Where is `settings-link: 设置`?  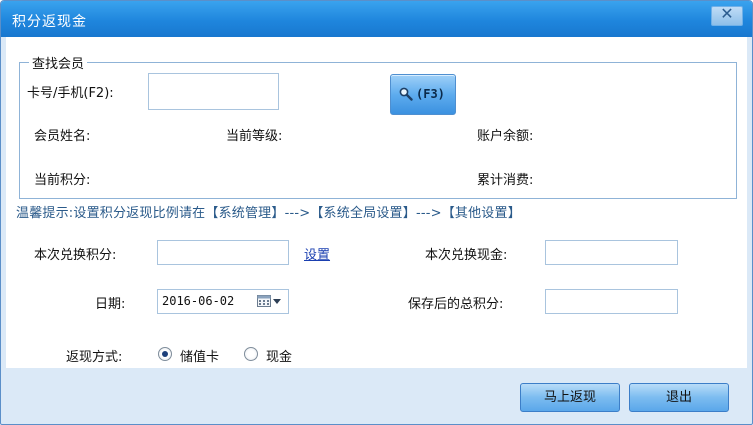 settings-link: 设置 is located at coordinates (317, 253).